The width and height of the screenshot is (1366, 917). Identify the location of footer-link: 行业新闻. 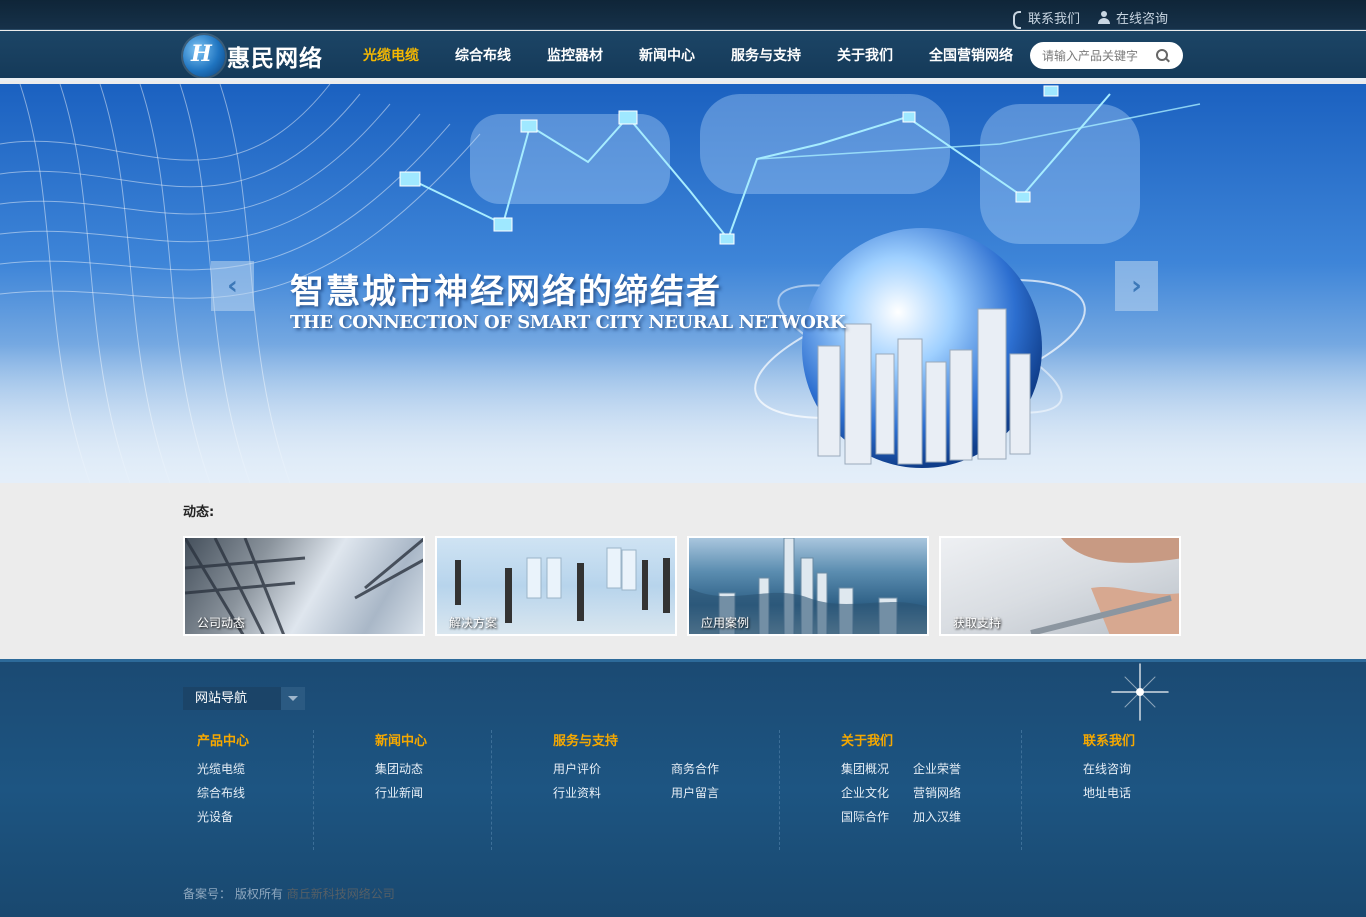
(401, 792).